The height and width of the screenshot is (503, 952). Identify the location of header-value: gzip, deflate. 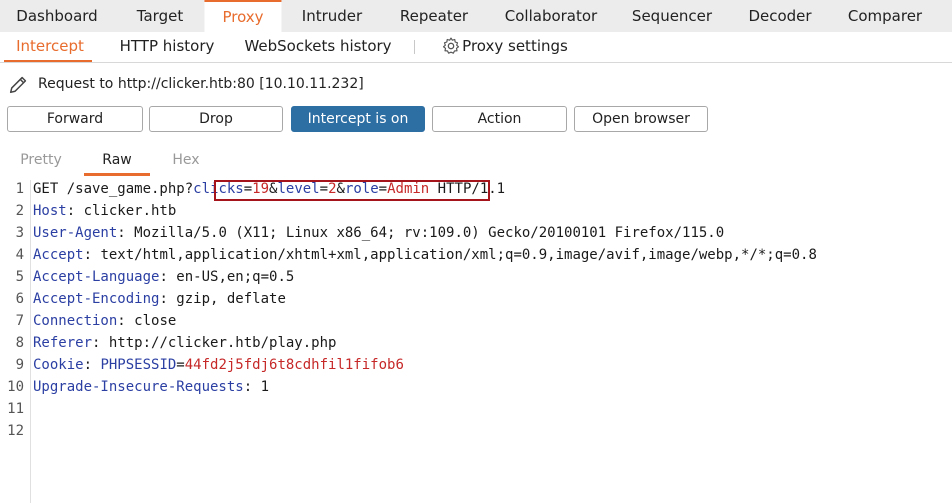
(231, 299).